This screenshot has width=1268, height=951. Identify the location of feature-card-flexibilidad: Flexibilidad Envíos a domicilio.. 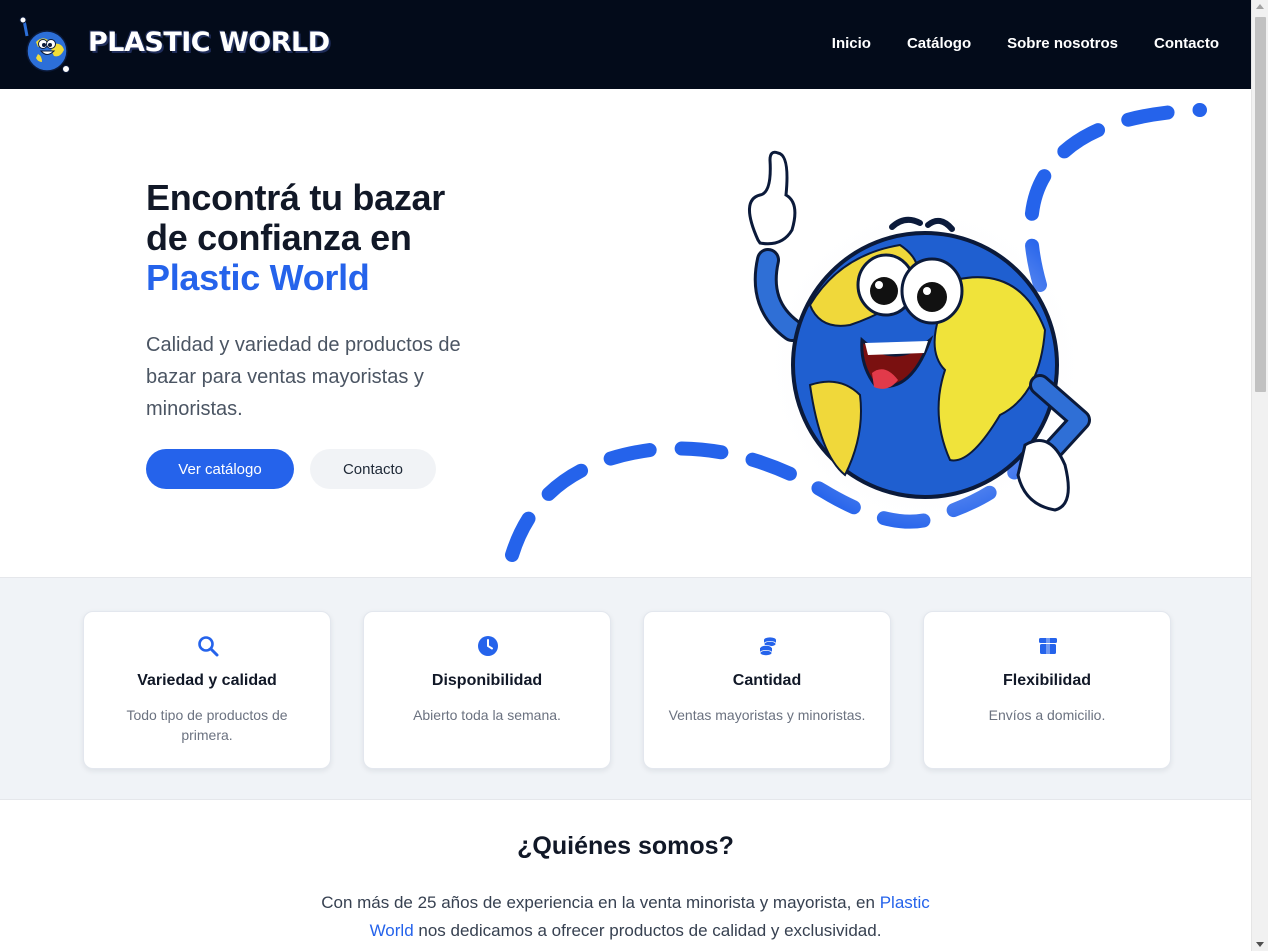
(1047, 690).